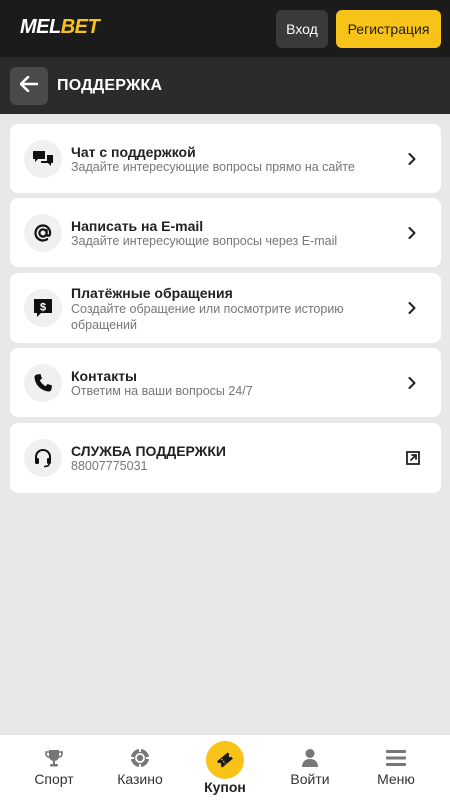 This screenshot has height=800, width=450. Describe the element at coordinates (162, 391) in the screenshot. I see `item-subtitle: Ответим на ваши вопросы 24/7` at that location.